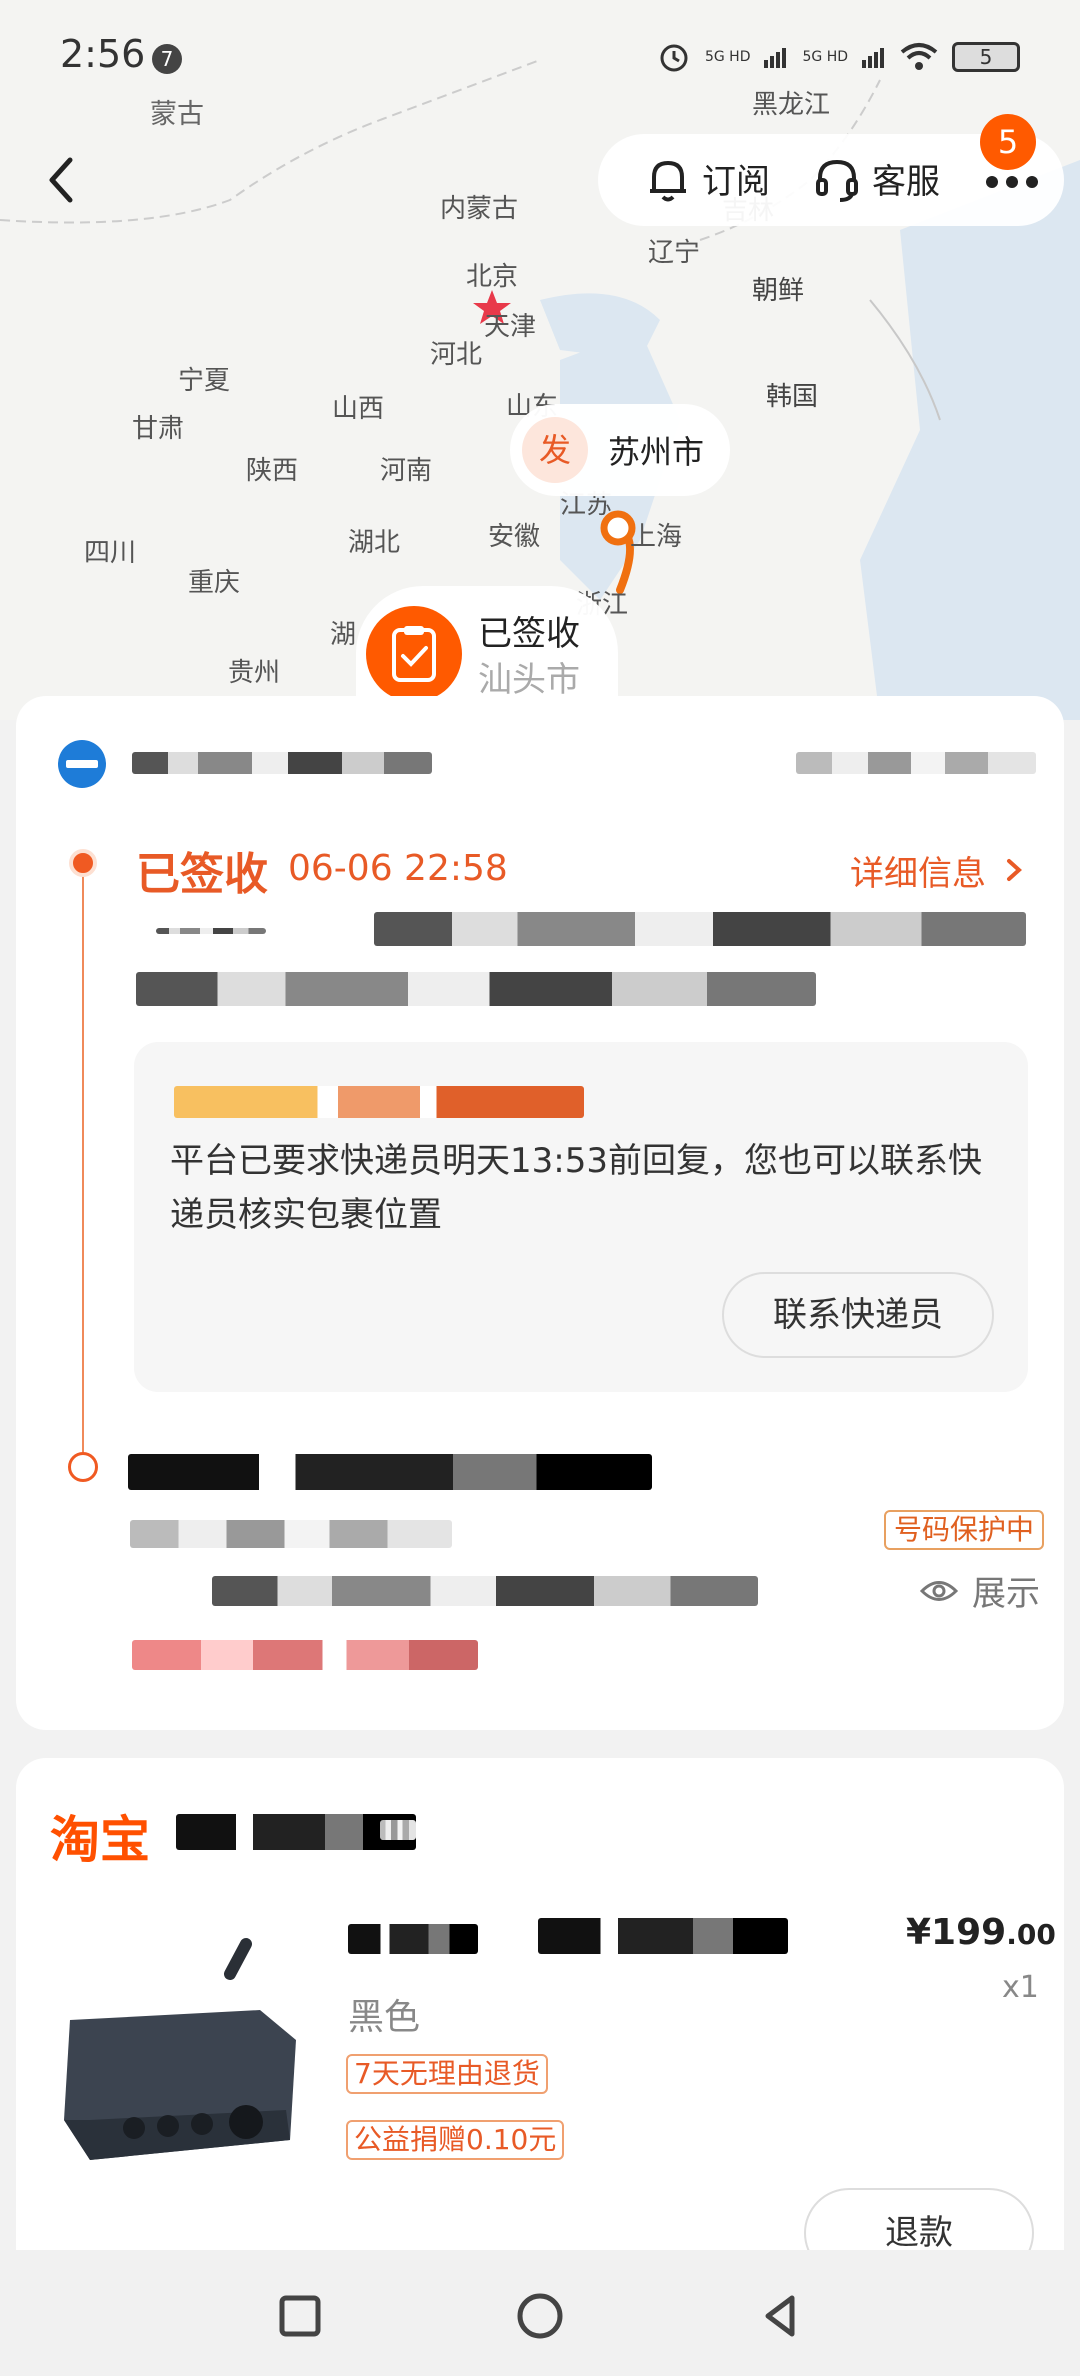 This screenshot has height=2376, width=1080. I want to click on clipboard-check-icon, so click(414, 654).